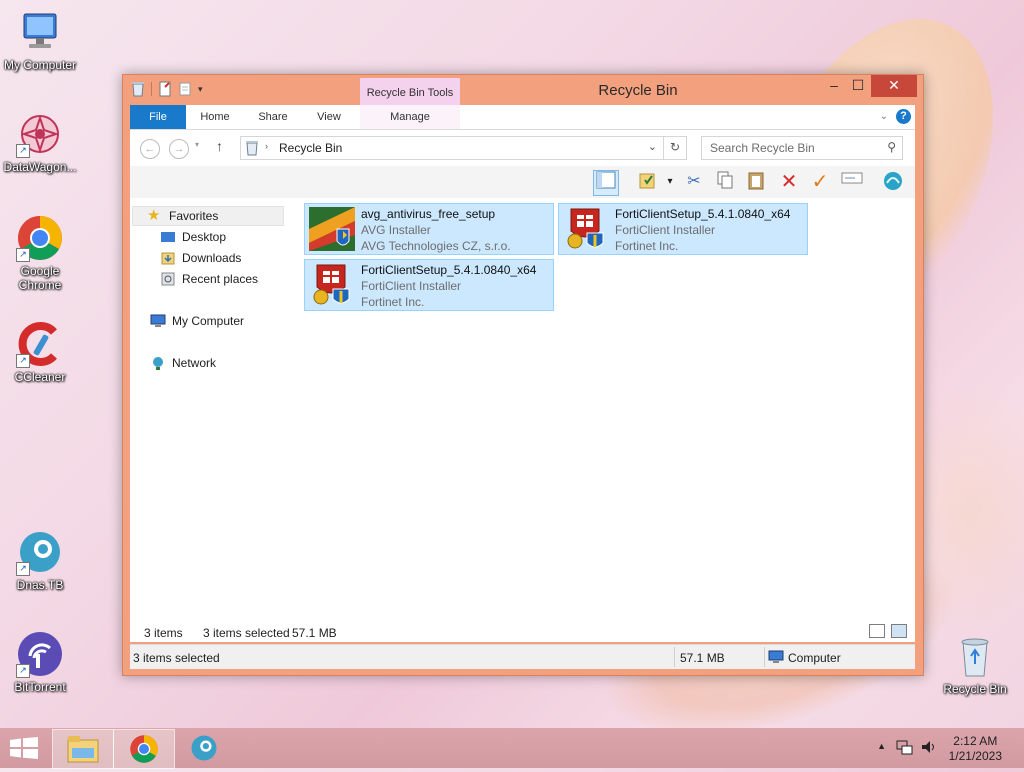  What do you see at coordinates (329, 117) in the screenshot?
I see `tab-view: View` at bounding box center [329, 117].